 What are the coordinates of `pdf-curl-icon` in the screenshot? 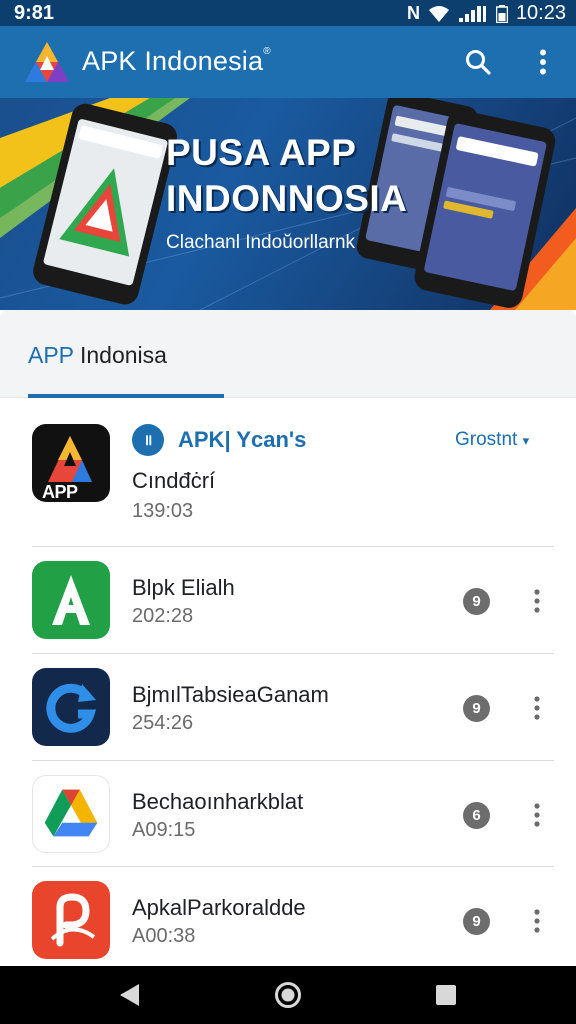 It's located at (73, 920).